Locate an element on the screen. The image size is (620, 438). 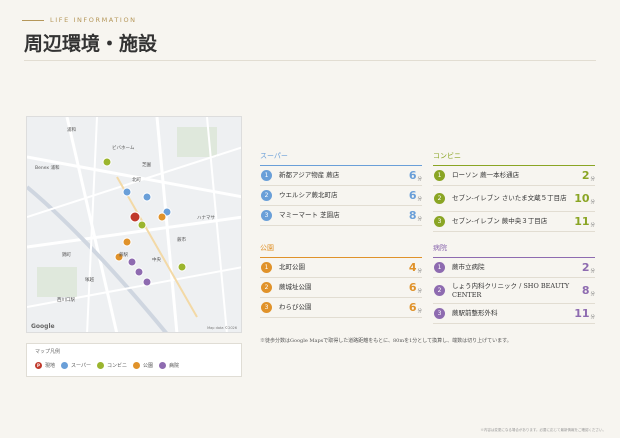
map-label: 北町 is located at coordinates (136, 180).